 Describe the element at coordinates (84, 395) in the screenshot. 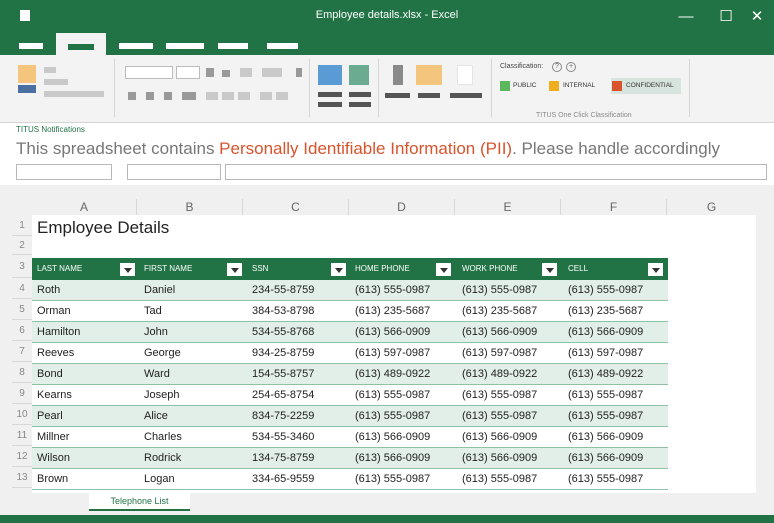

I see `cell-last-name: Kearns` at that location.